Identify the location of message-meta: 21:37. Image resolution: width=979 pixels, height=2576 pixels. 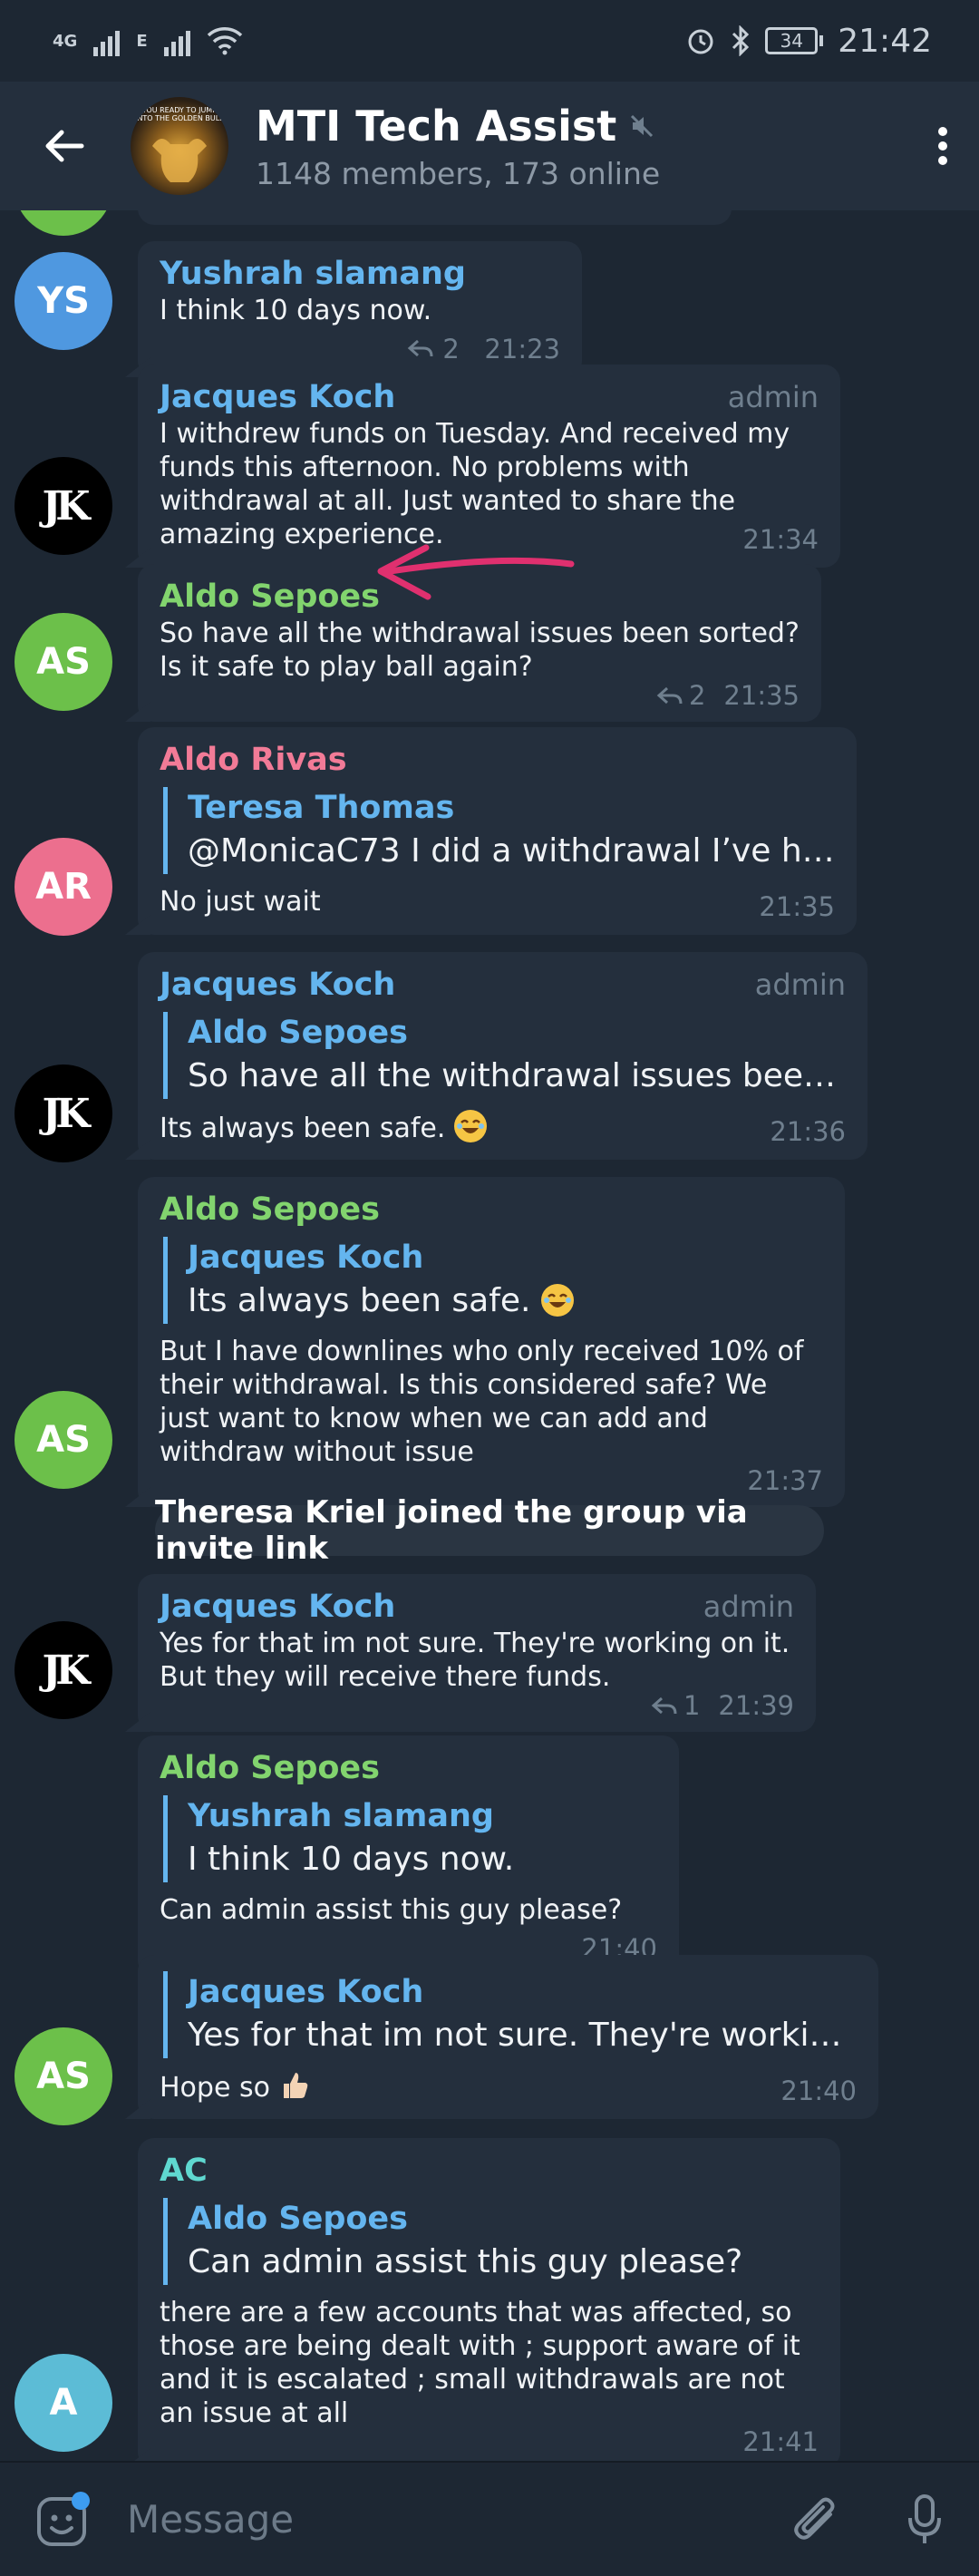
(491, 1480).